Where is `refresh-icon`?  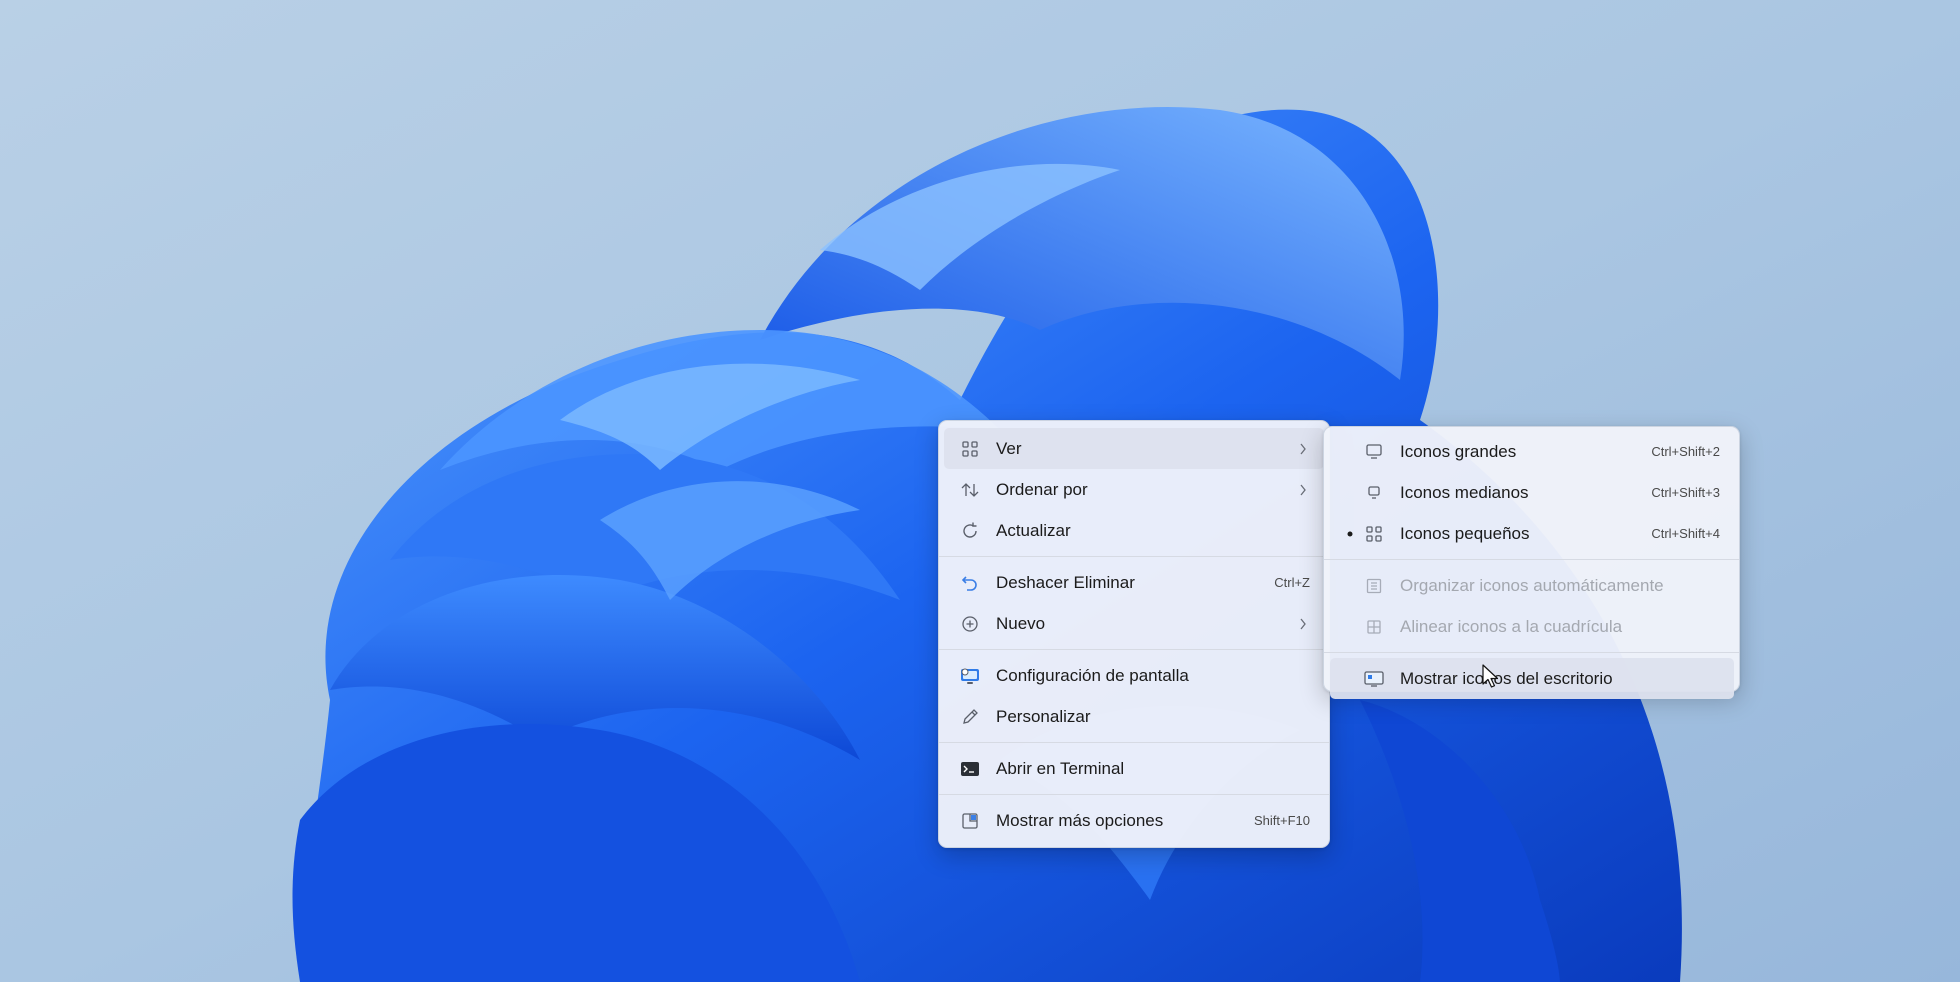 refresh-icon is located at coordinates (970, 531).